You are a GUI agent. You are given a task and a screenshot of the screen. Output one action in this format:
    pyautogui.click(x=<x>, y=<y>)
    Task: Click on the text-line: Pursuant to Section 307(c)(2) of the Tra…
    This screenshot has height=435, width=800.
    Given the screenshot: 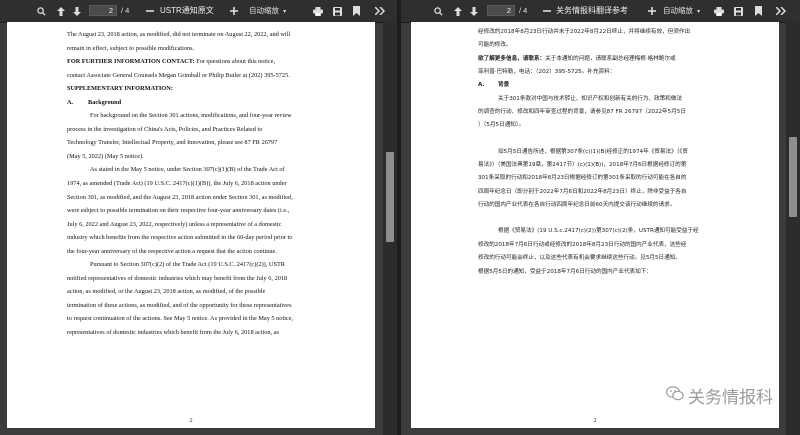 What is the action you would take?
    pyautogui.click(x=188, y=265)
    